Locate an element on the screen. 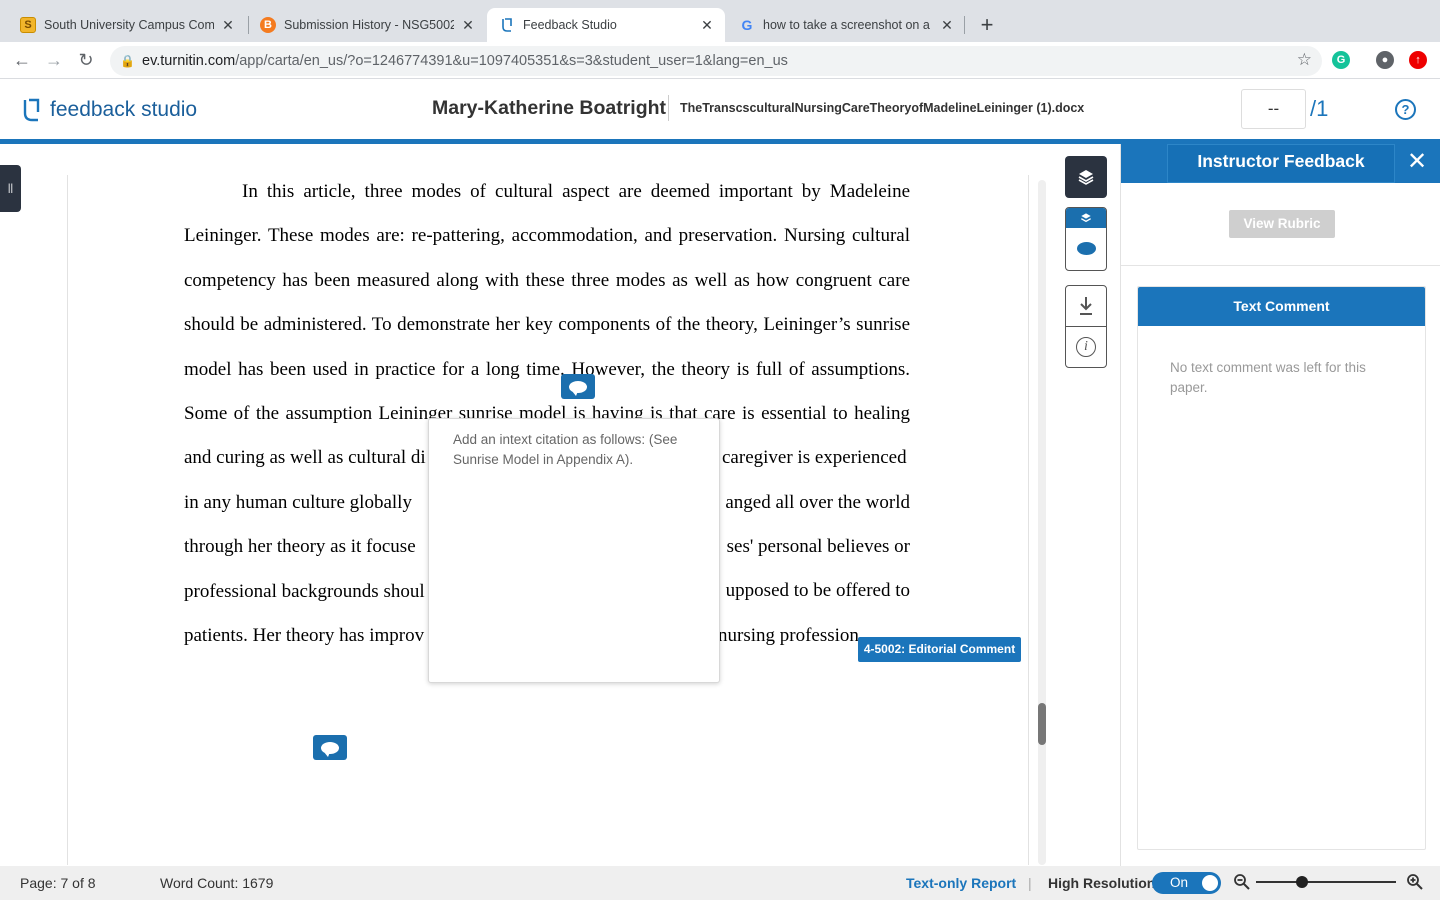  comment-layer-header is located at coordinates (1086, 218).